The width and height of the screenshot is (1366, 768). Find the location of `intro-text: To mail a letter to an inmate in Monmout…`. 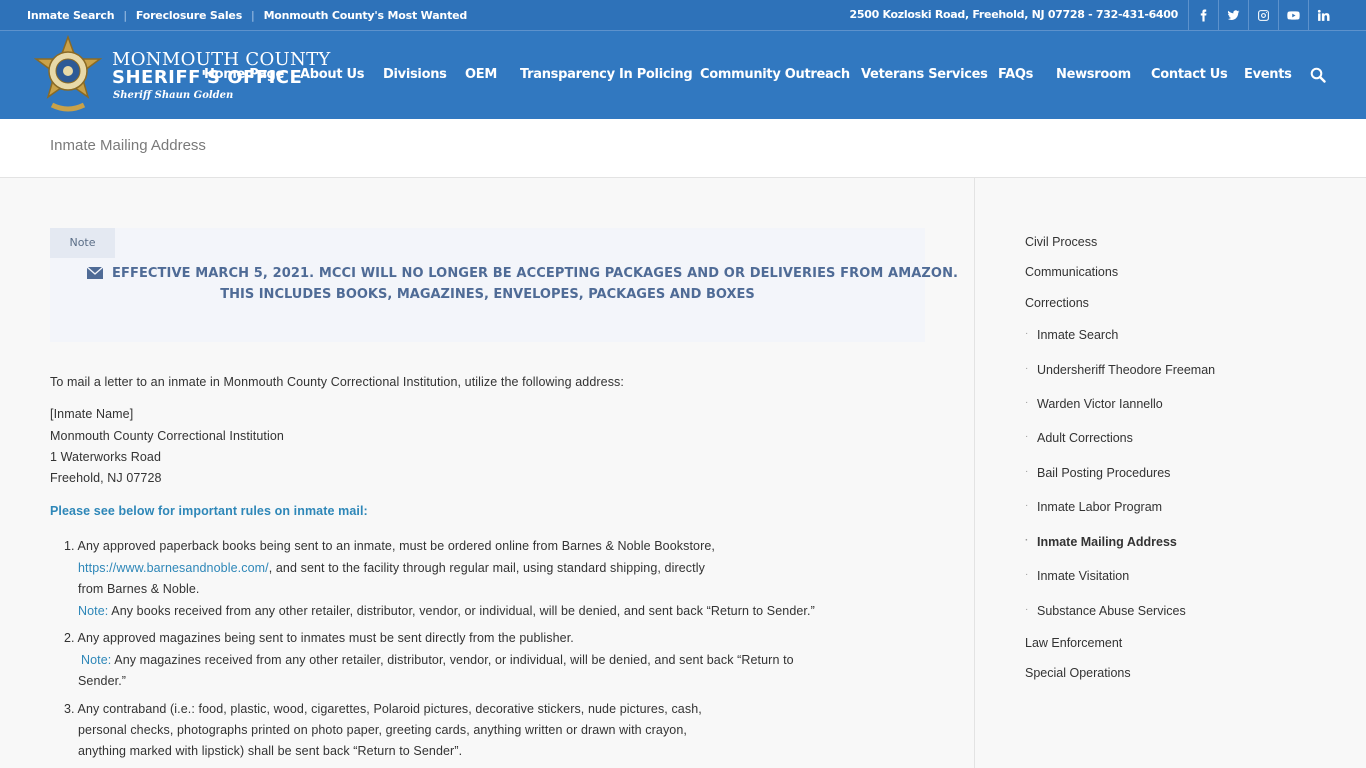

intro-text: To mail a letter to an inmate in Monmout… is located at coordinates (337, 382).